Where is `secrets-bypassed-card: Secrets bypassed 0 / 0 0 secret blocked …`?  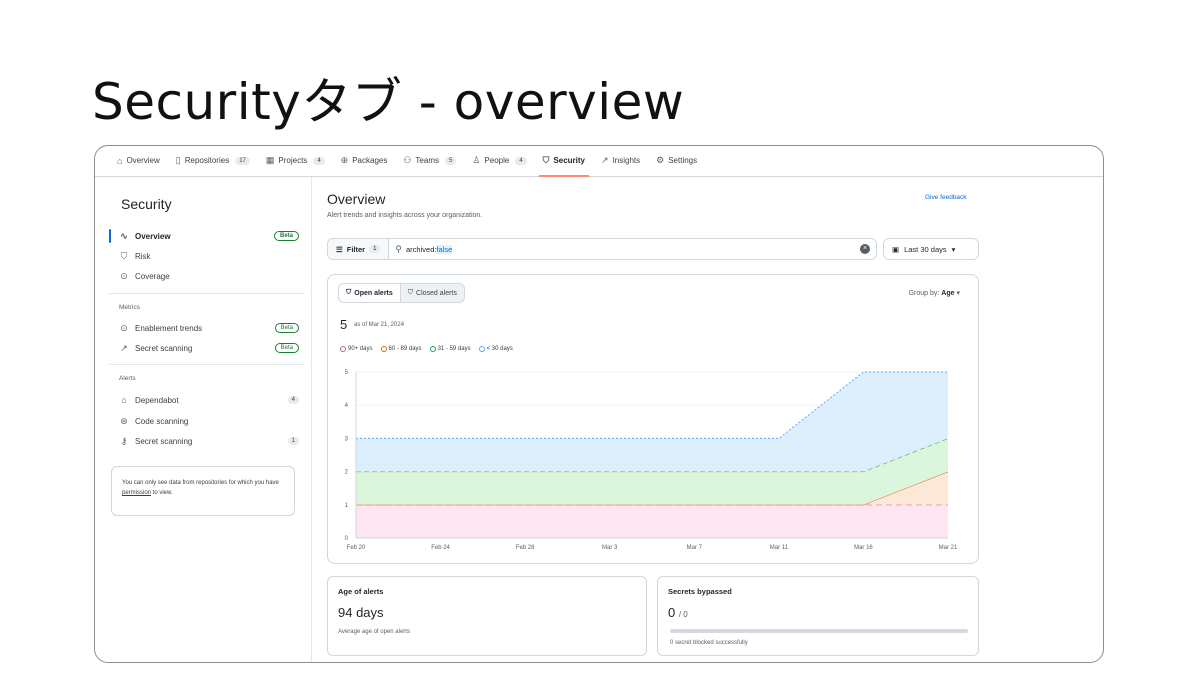 secrets-bypassed-card: Secrets bypassed 0 / 0 0 secret blocked … is located at coordinates (818, 616).